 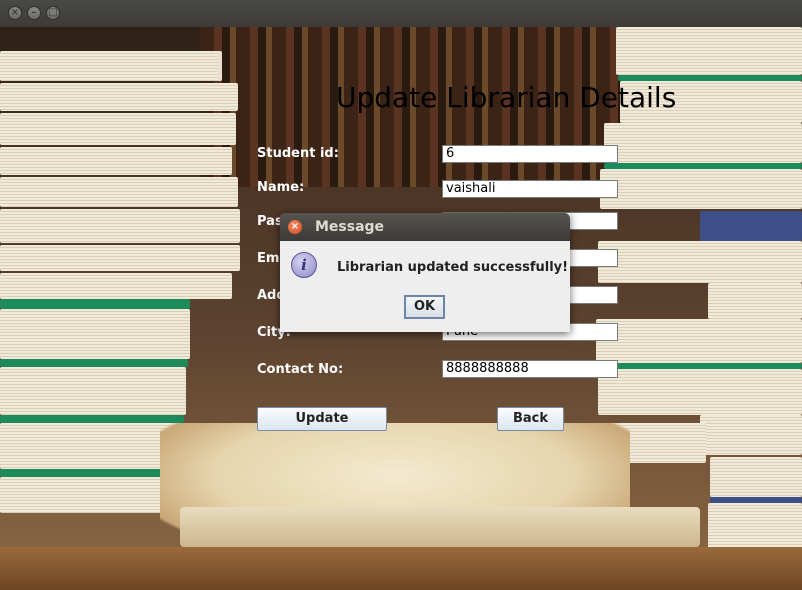 What do you see at coordinates (34, 13) in the screenshot?
I see `window-minimize-button: –` at bounding box center [34, 13].